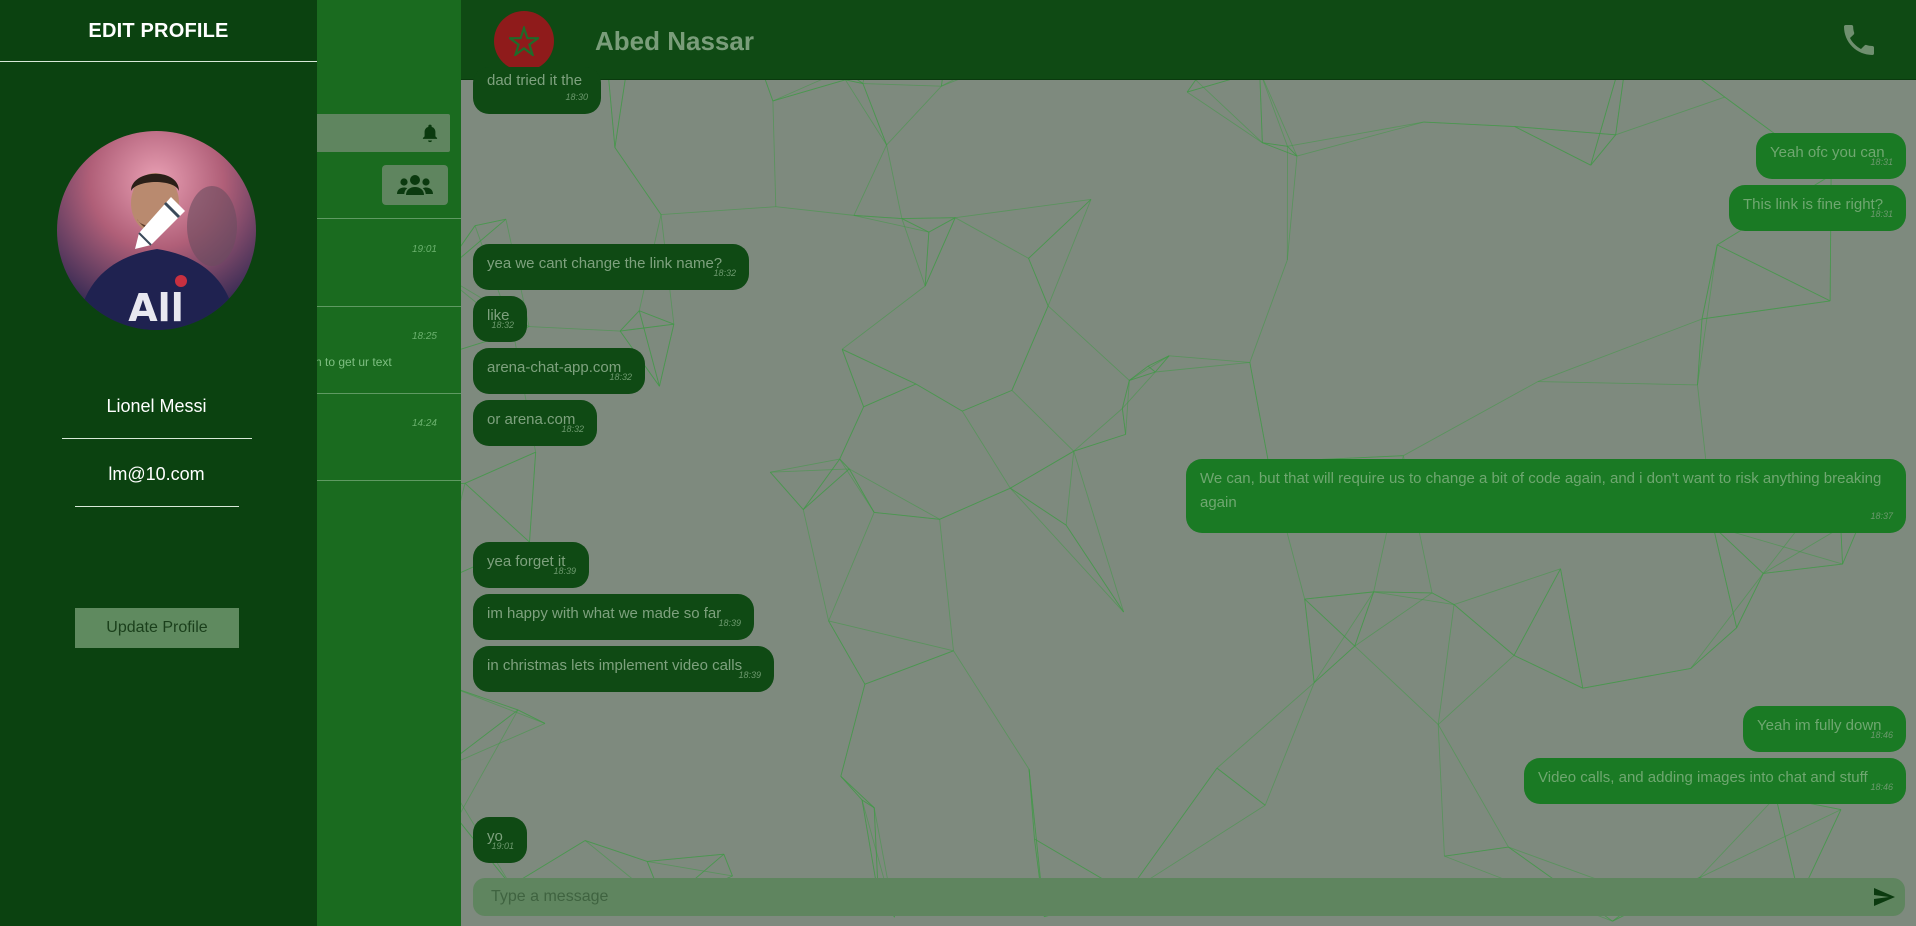 This screenshot has width=1916, height=926. Describe the element at coordinates (1827, 152) in the screenshot. I see `message-text: Yeah ofc you can` at that location.